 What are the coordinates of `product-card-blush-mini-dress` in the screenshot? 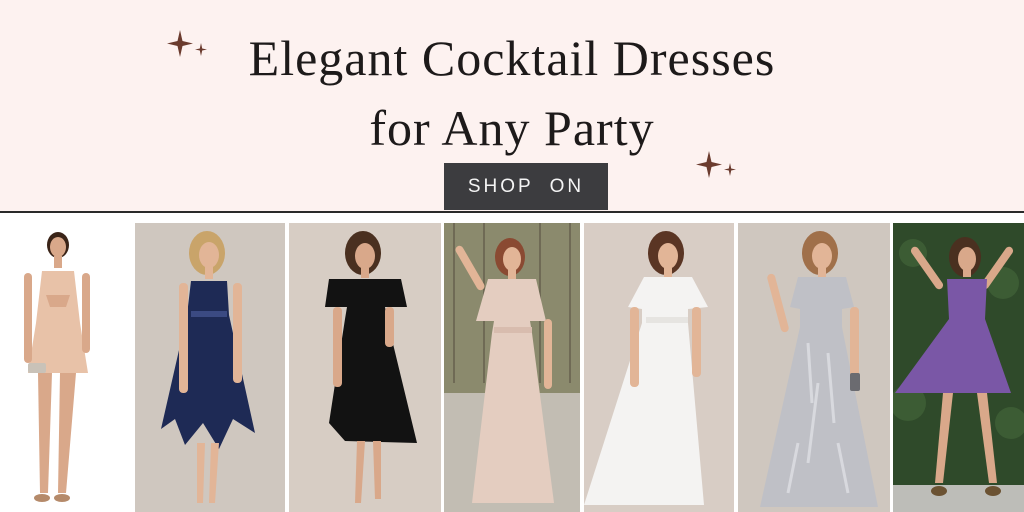 It's located at (66, 367).